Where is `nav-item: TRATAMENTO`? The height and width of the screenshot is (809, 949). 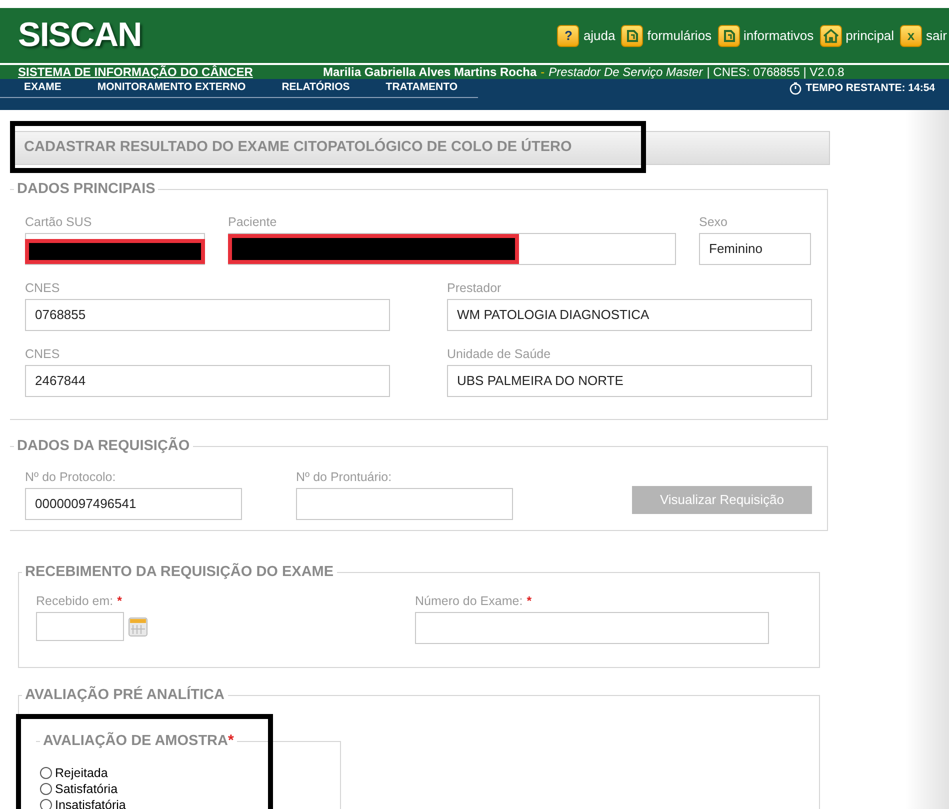
nav-item: TRATAMENTO is located at coordinates (422, 88).